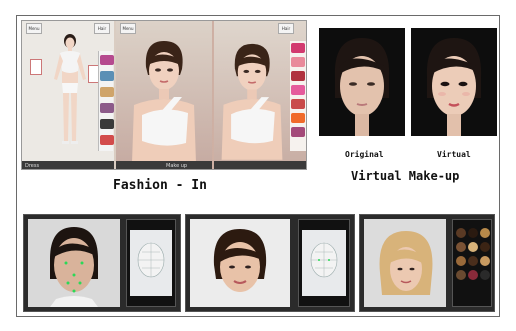  I want to click on bottom-toolbar, so click(260, 165).